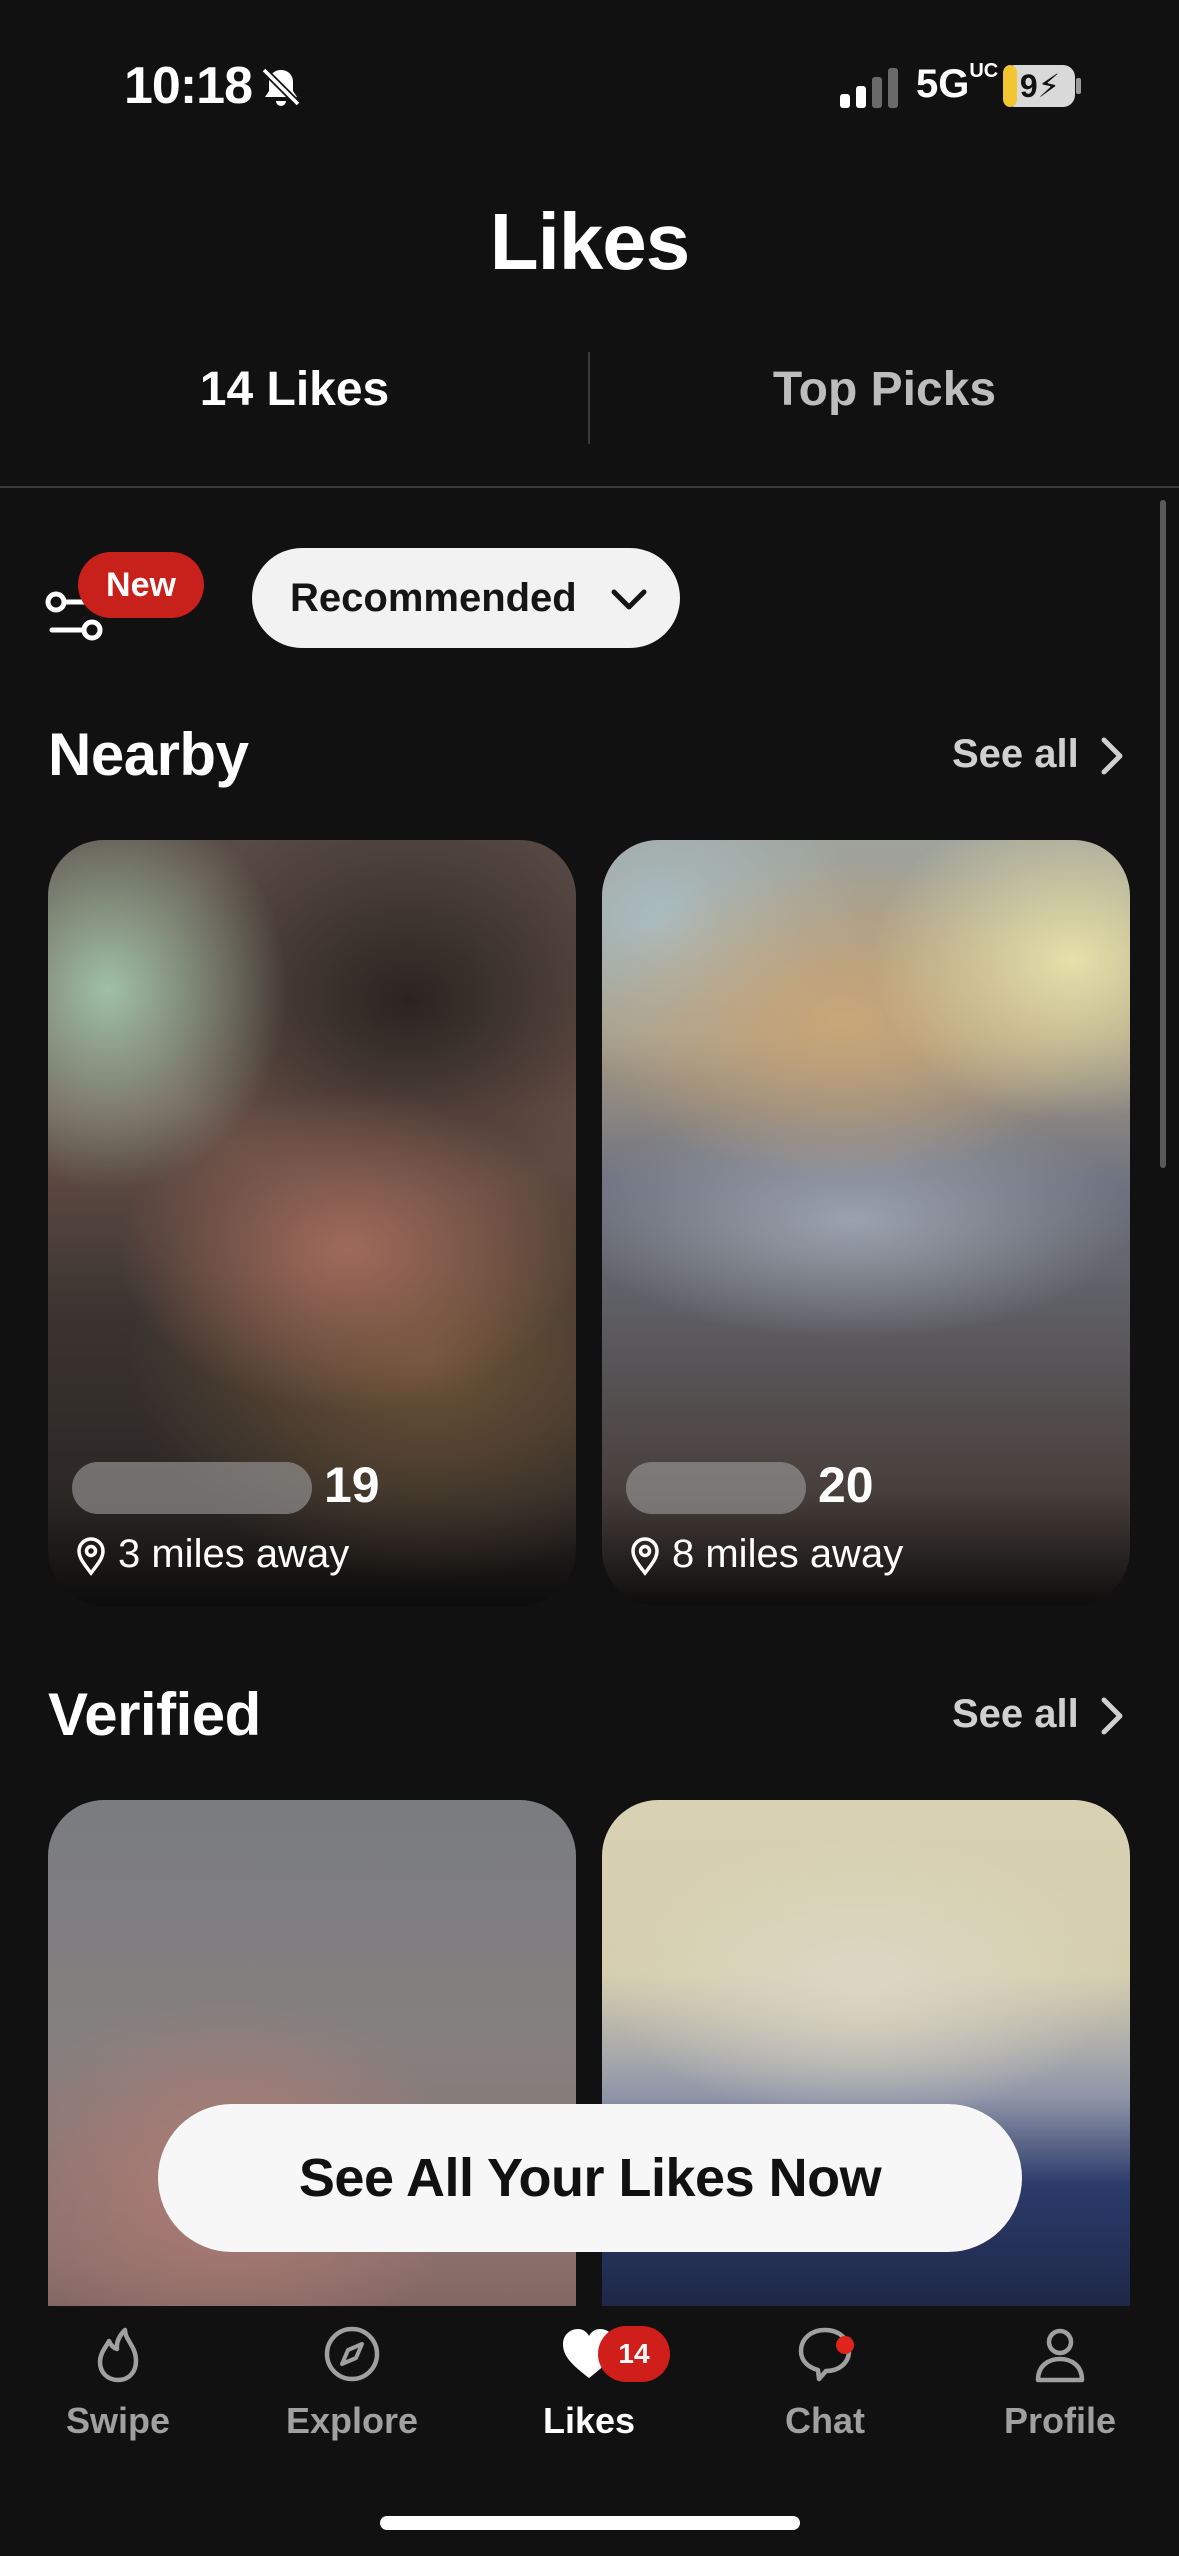 This screenshot has height=2556, width=1179. Describe the element at coordinates (788, 1554) in the screenshot. I see `profile-distance: 8 miles away` at that location.